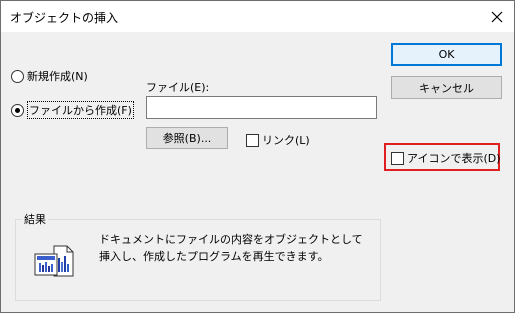 This screenshot has width=515, height=313. I want to click on close-icon, so click(497, 16).